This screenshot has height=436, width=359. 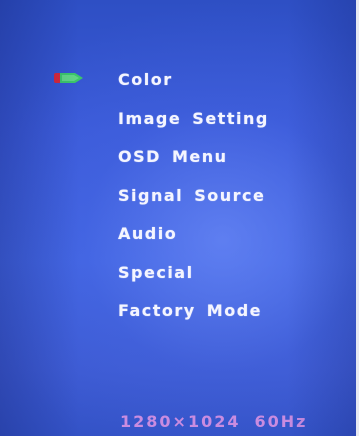 What do you see at coordinates (193, 241) in the screenshot?
I see `menu-item-audio: Audio` at bounding box center [193, 241].